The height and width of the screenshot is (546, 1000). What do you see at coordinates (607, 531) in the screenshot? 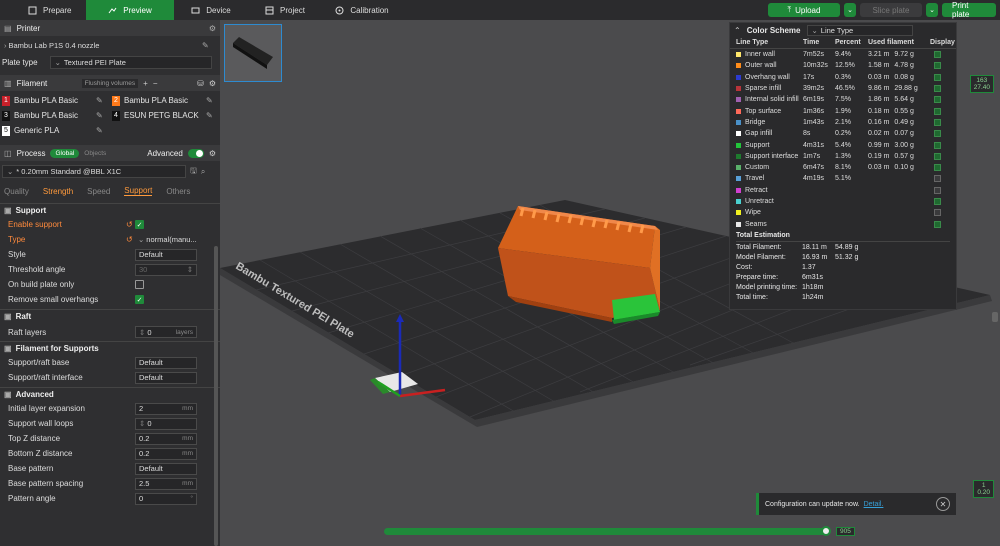
I see `move-slider-track` at bounding box center [607, 531].